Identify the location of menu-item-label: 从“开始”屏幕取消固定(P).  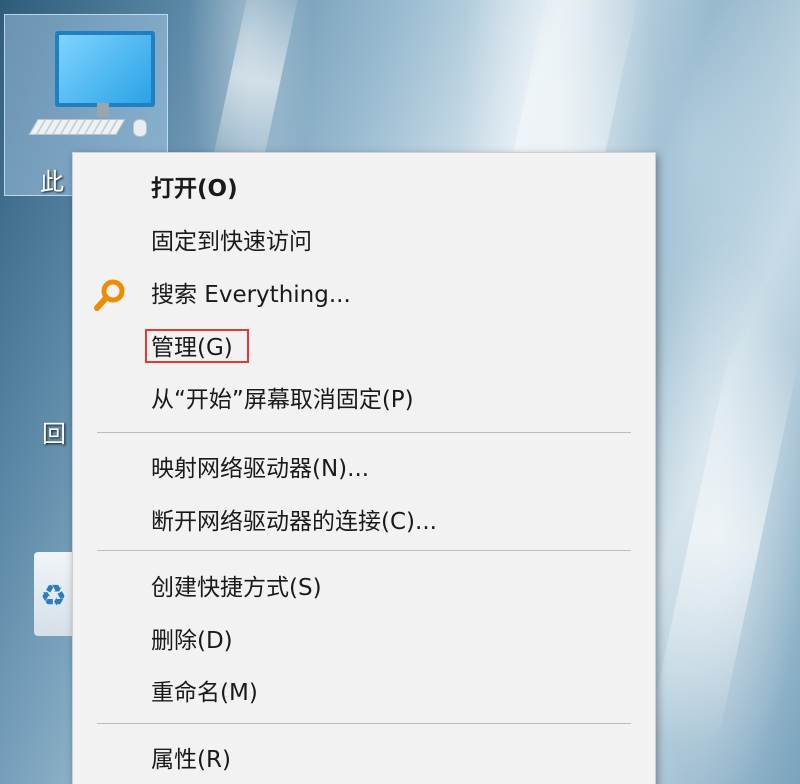
(282, 400).